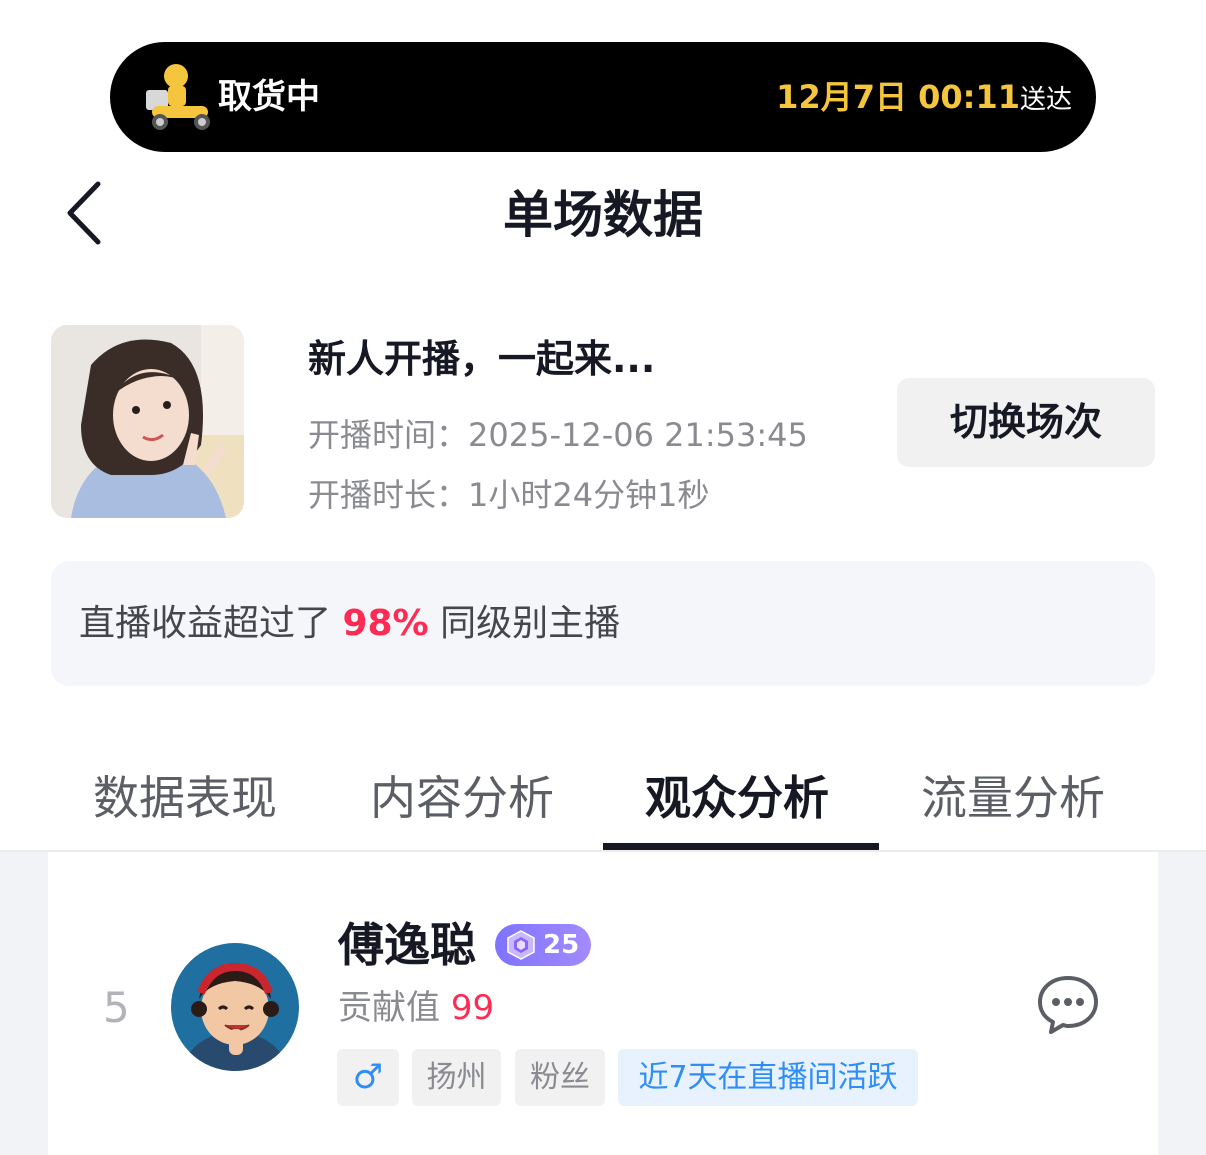 The image size is (1206, 1155). Describe the element at coordinates (737, 798) in the screenshot. I see `tab-audience-analysis: 观众分析` at that location.